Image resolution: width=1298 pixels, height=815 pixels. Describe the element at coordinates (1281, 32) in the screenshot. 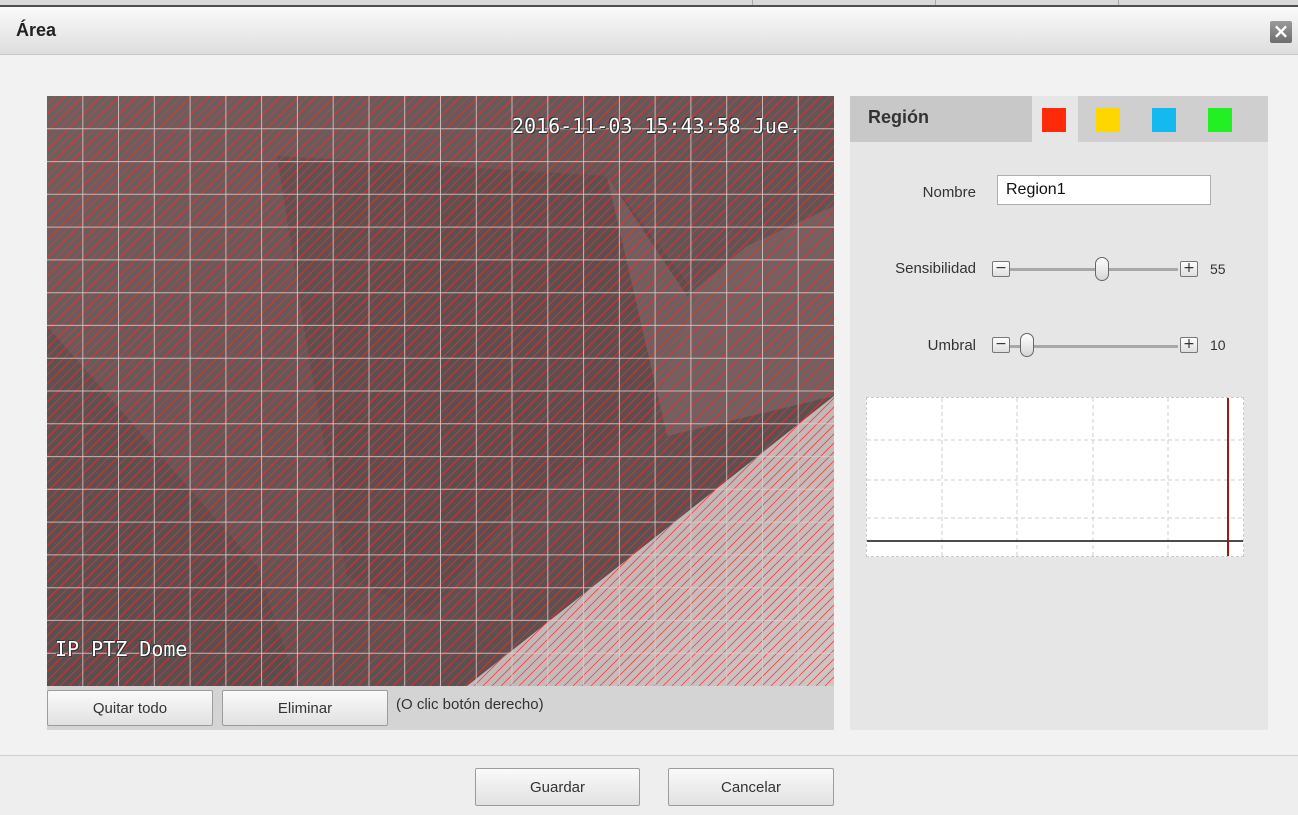

I see `close-icon: ×` at that location.